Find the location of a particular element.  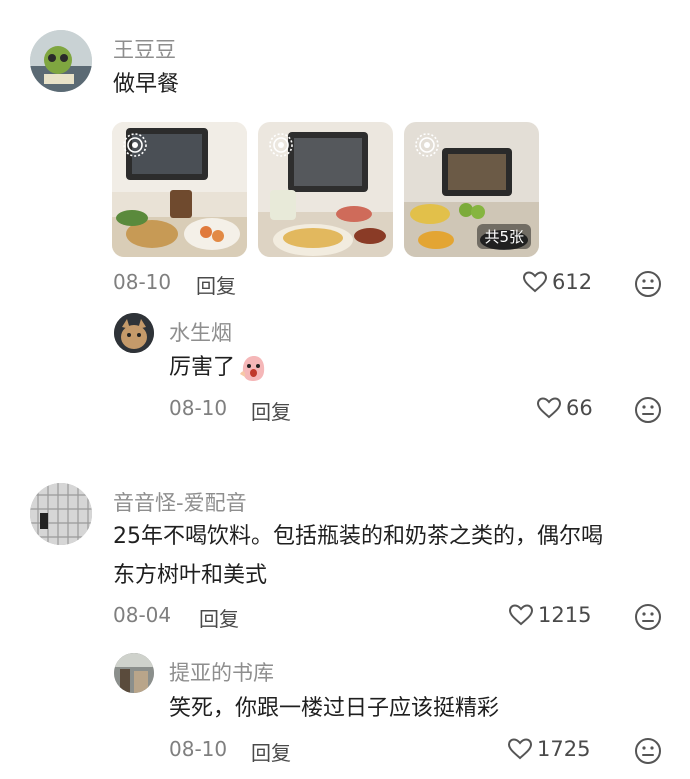

comment-username: 音音怪-爱配音 is located at coordinates (180, 502).